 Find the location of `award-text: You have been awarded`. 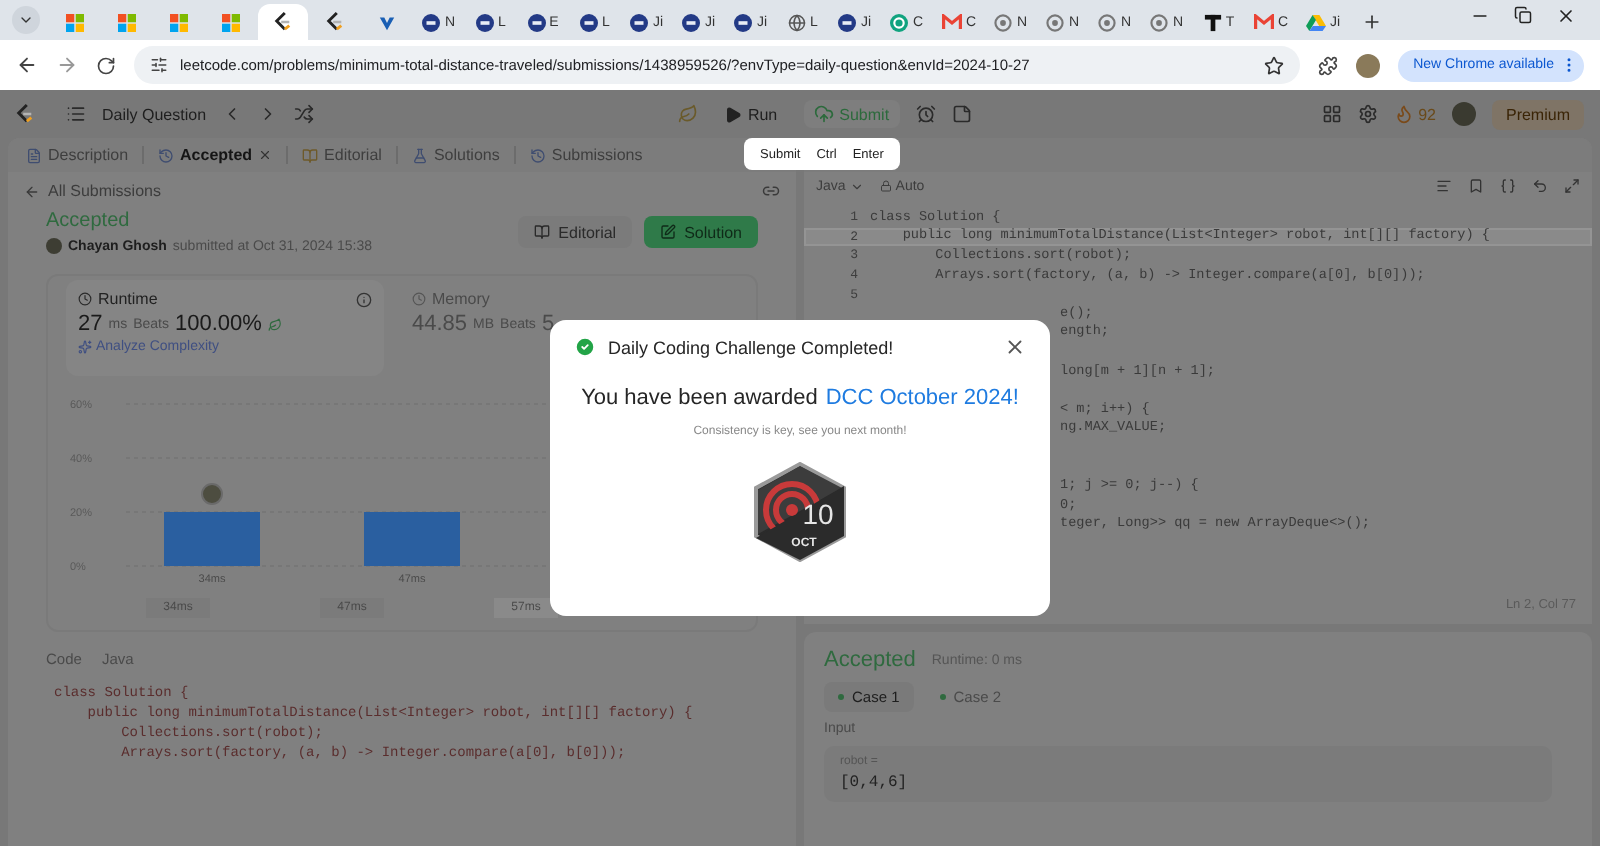

award-text: You have been awarded is located at coordinates (699, 398).